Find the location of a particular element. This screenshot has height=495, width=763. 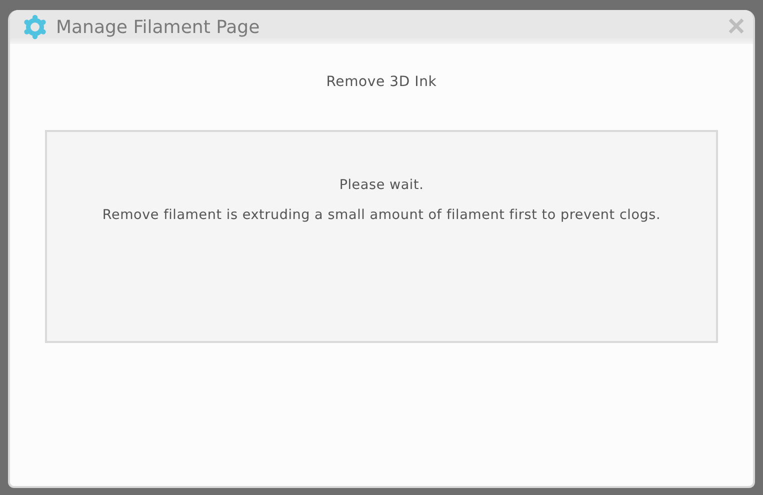

message-text: Please wait. is located at coordinates (381, 185).